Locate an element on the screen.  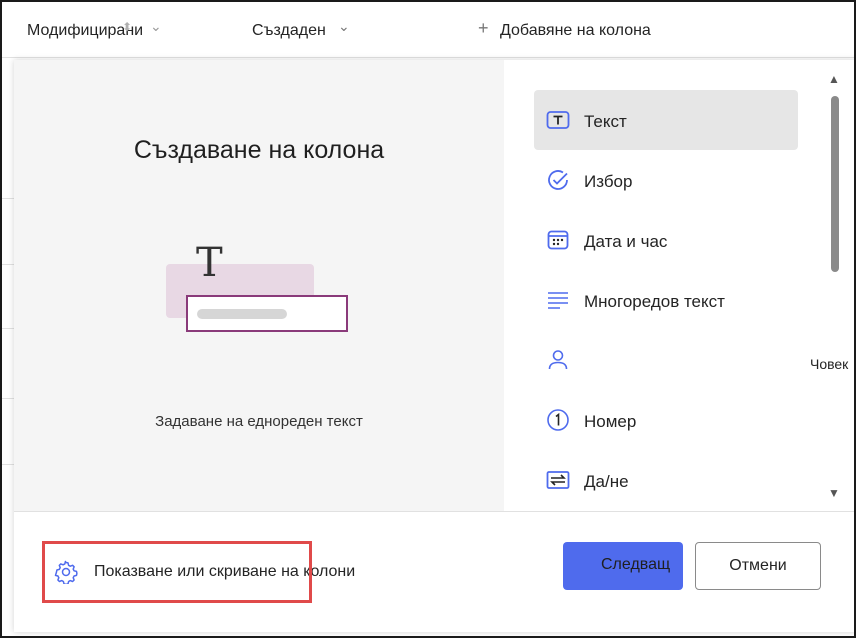
text-column-illustration: T is located at coordinates (261, 289).